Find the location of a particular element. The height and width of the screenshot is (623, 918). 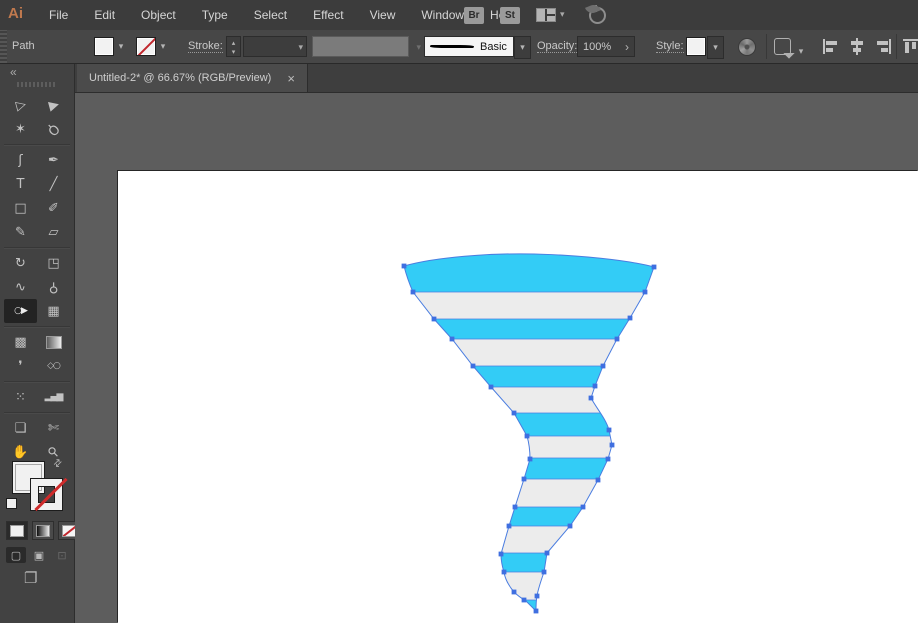

opacity-label: Opacity: is located at coordinates (557, 46).